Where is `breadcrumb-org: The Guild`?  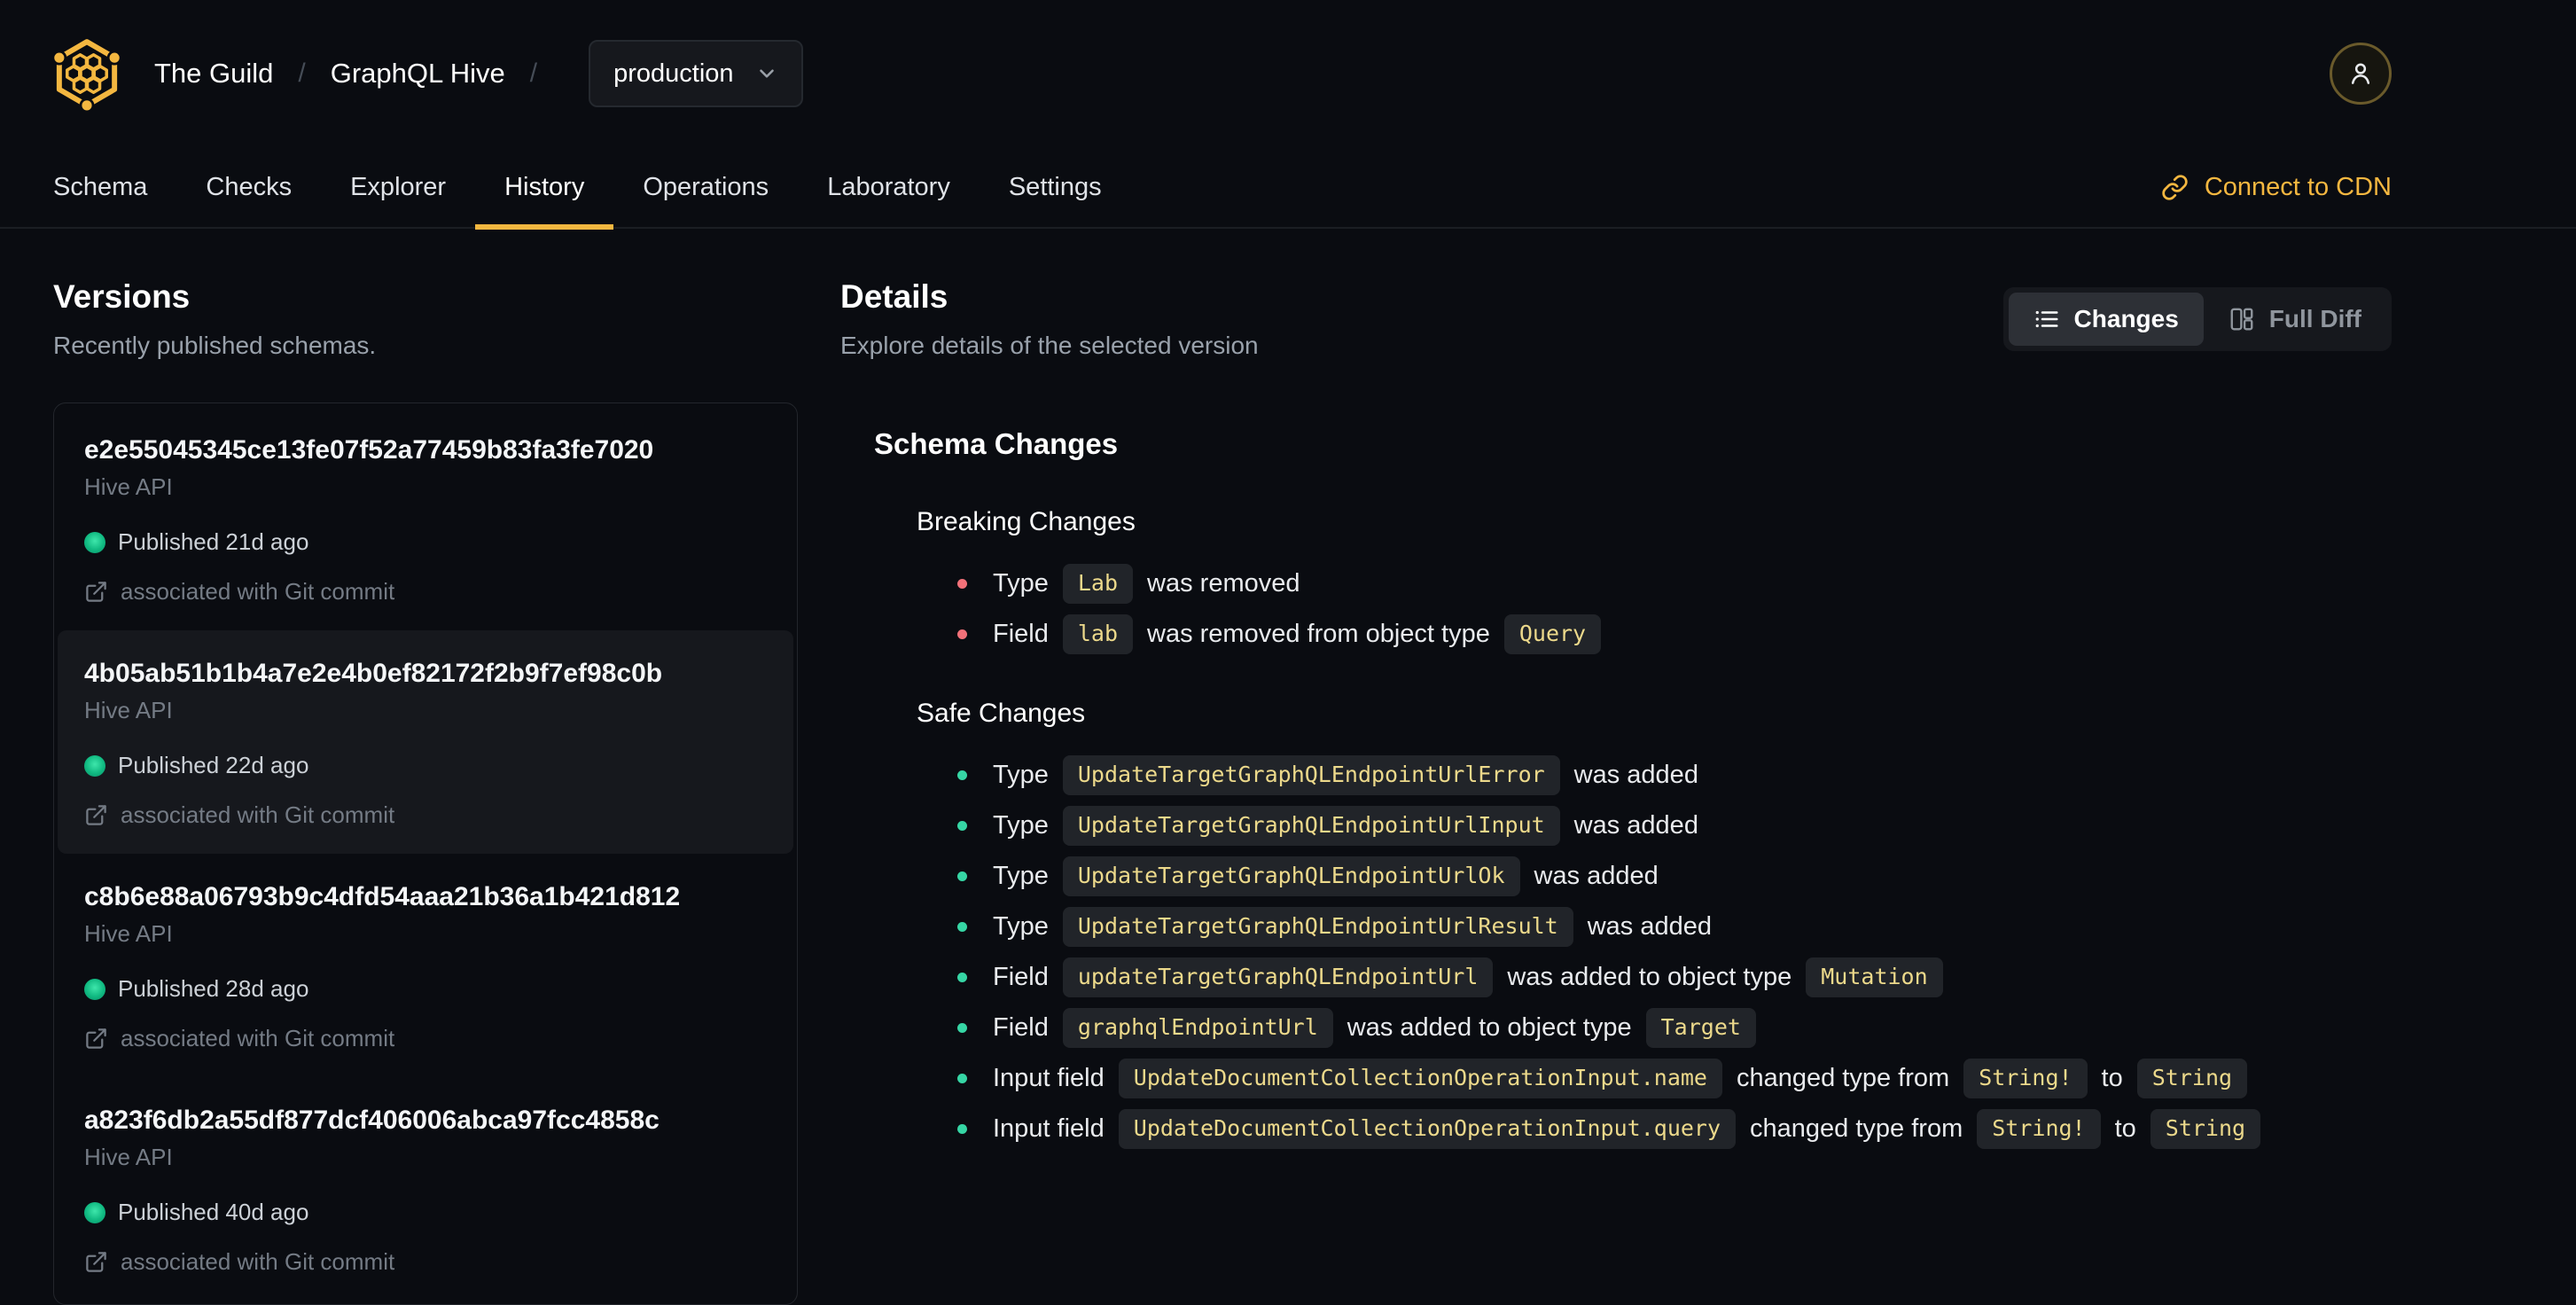 breadcrumb-org: The Guild is located at coordinates (213, 74).